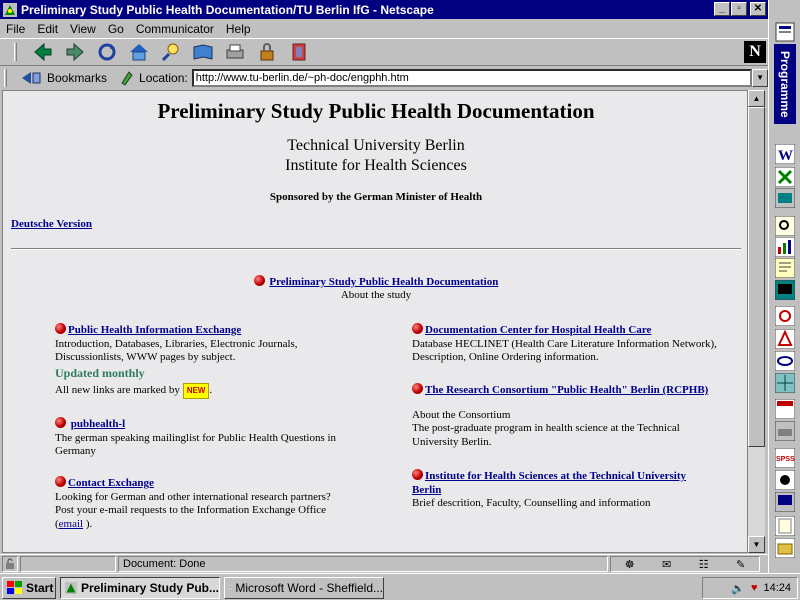 The height and width of the screenshot is (600, 800). What do you see at coordinates (785, 84) in the screenshot?
I see `programme-label: Programme` at bounding box center [785, 84].